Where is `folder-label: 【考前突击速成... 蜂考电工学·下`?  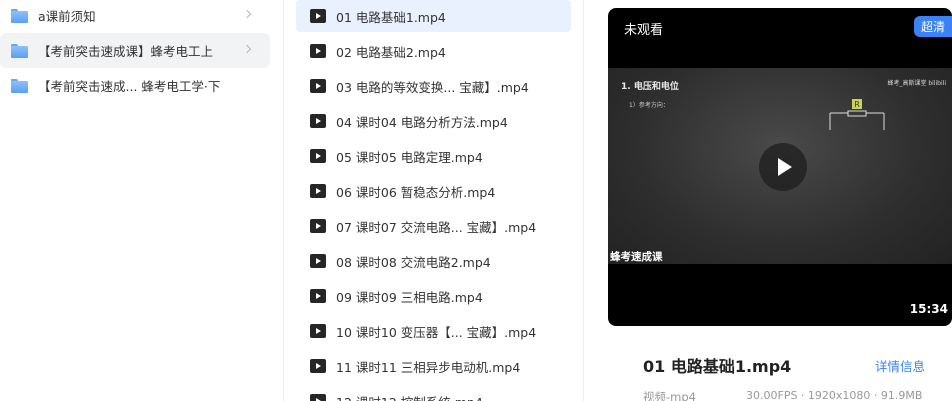 folder-label: 【考前突击速成... 蜂考电工学·下 is located at coordinates (129, 86).